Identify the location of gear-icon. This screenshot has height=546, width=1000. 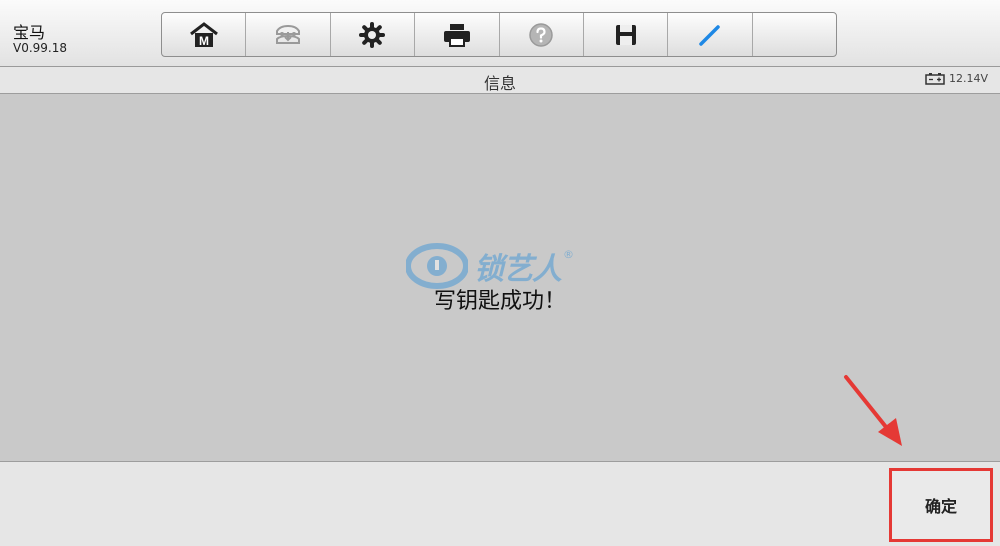
(372, 34).